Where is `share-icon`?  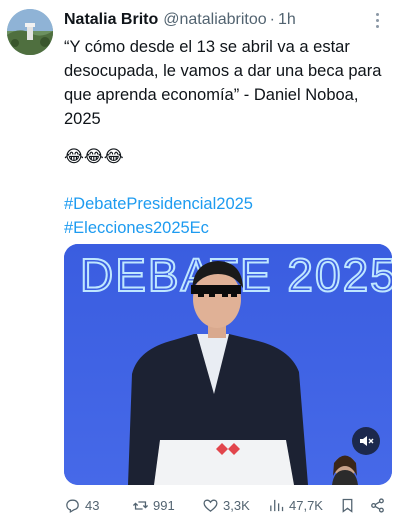
share-icon is located at coordinates (377, 505).